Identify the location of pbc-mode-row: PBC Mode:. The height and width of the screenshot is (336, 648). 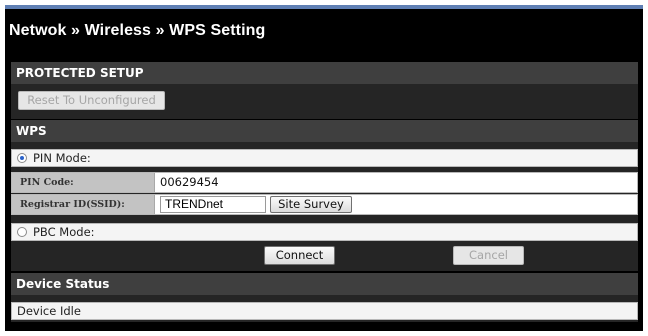
(324, 232).